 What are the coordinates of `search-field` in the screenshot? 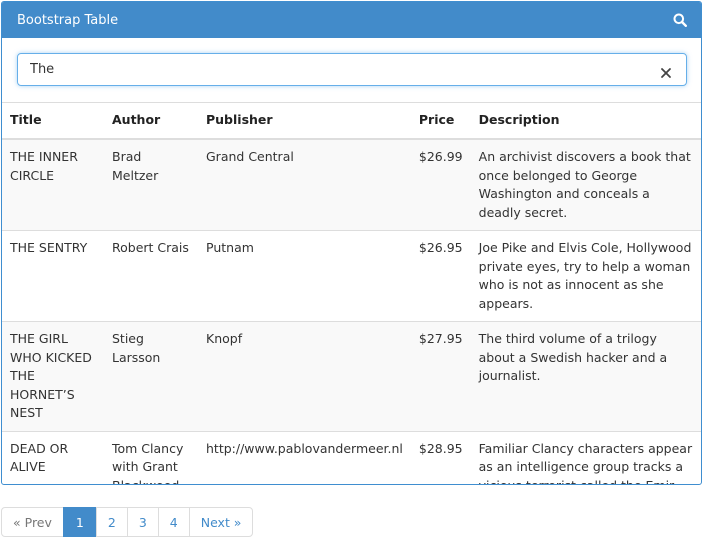 It's located at (352, 69).